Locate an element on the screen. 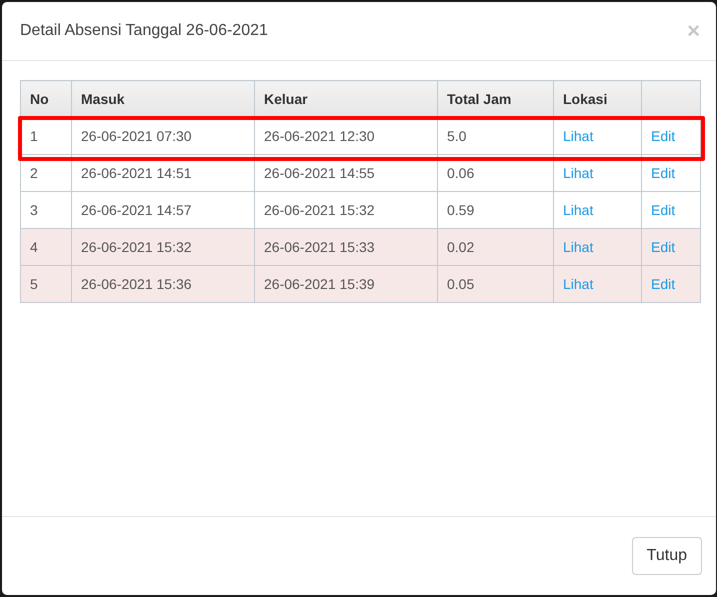 The width and height of the screenshot is (717, 597). table-cell: 0.05 is located at coordinates (496, 284).